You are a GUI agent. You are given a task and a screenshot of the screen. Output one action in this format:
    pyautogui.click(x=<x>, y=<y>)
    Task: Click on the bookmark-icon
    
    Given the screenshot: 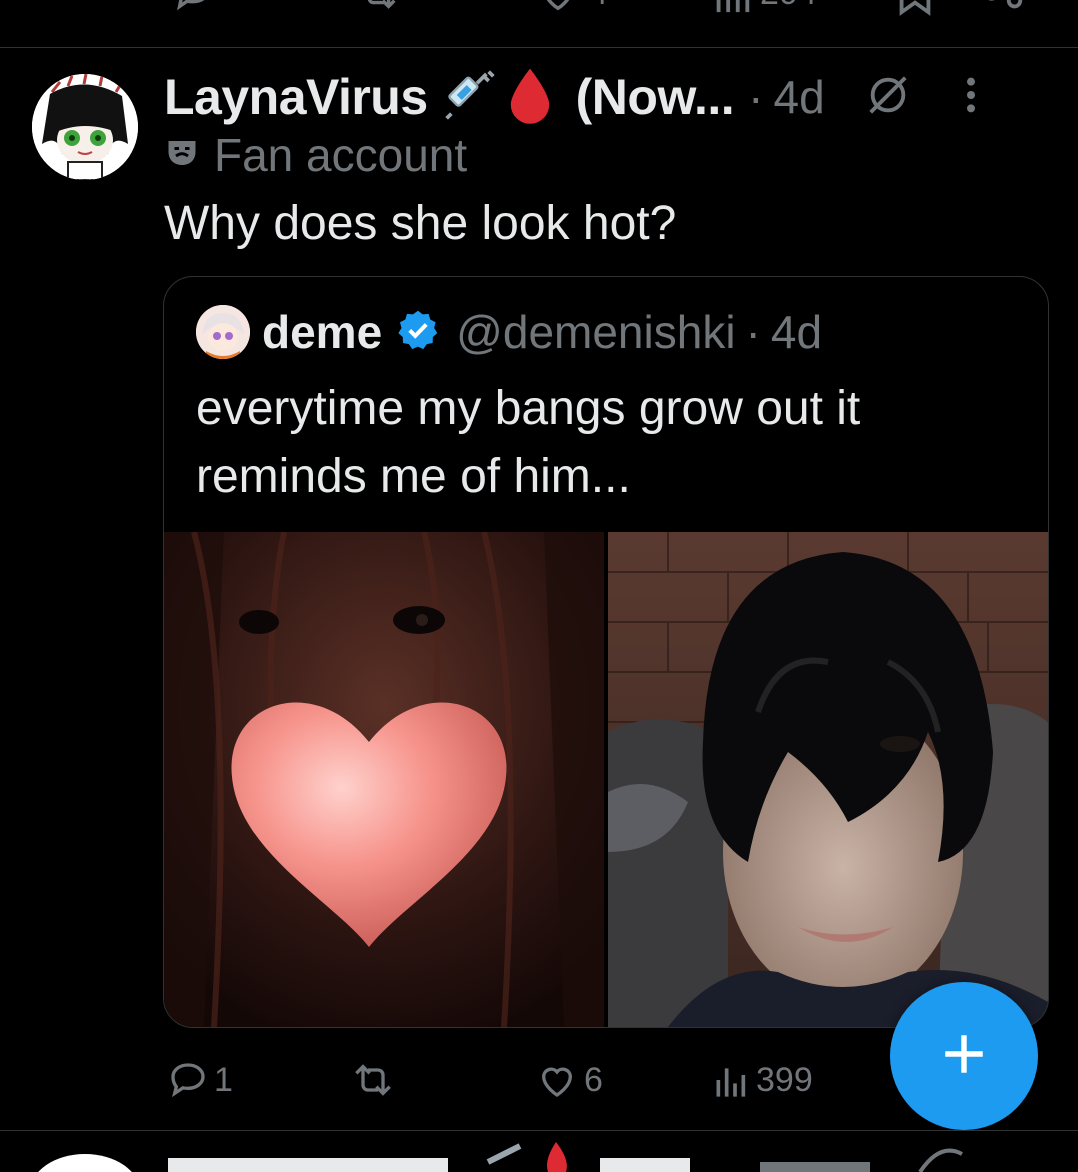 What is the action you would take?
    pyautogui.click(x=915, y=10)
    